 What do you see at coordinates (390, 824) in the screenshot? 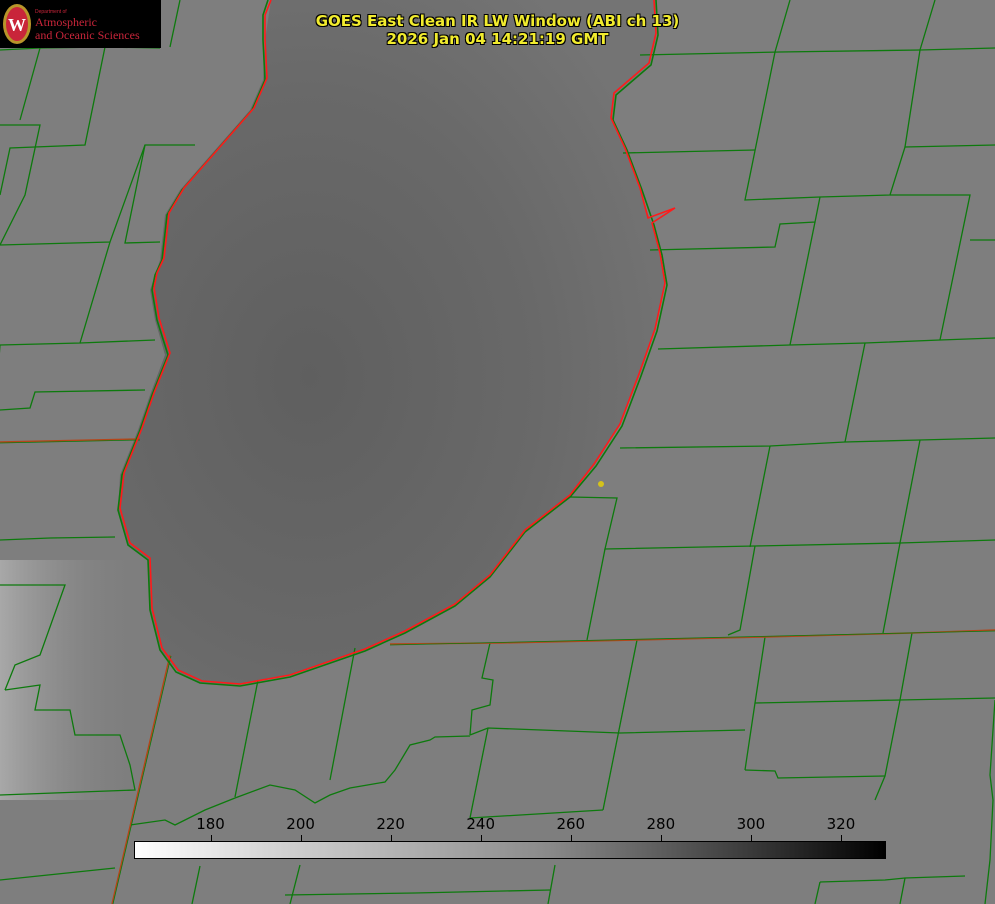
I see `colorbar-tick-label: 220` at bounding box center [390, 824].